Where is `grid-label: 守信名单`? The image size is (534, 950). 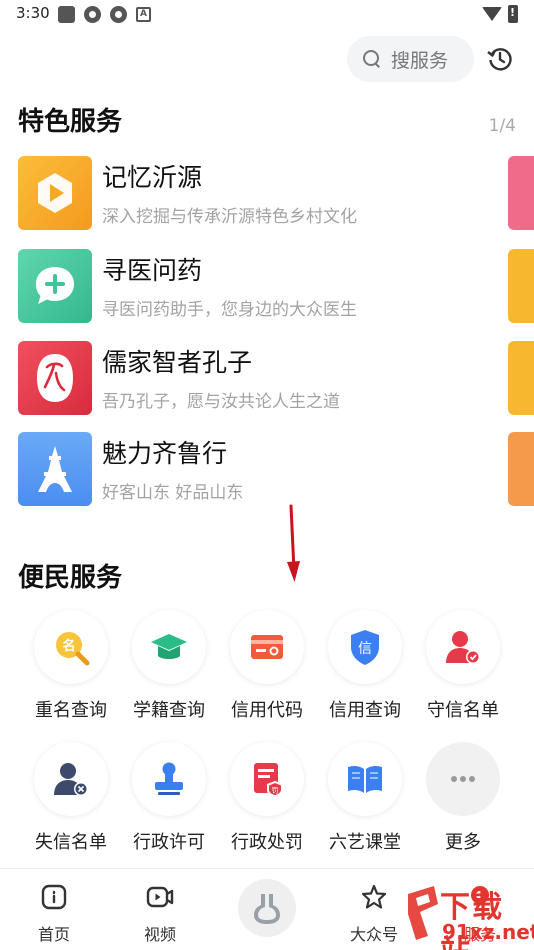
grid-label: 守信名单 is located at coordinates (463, 710).